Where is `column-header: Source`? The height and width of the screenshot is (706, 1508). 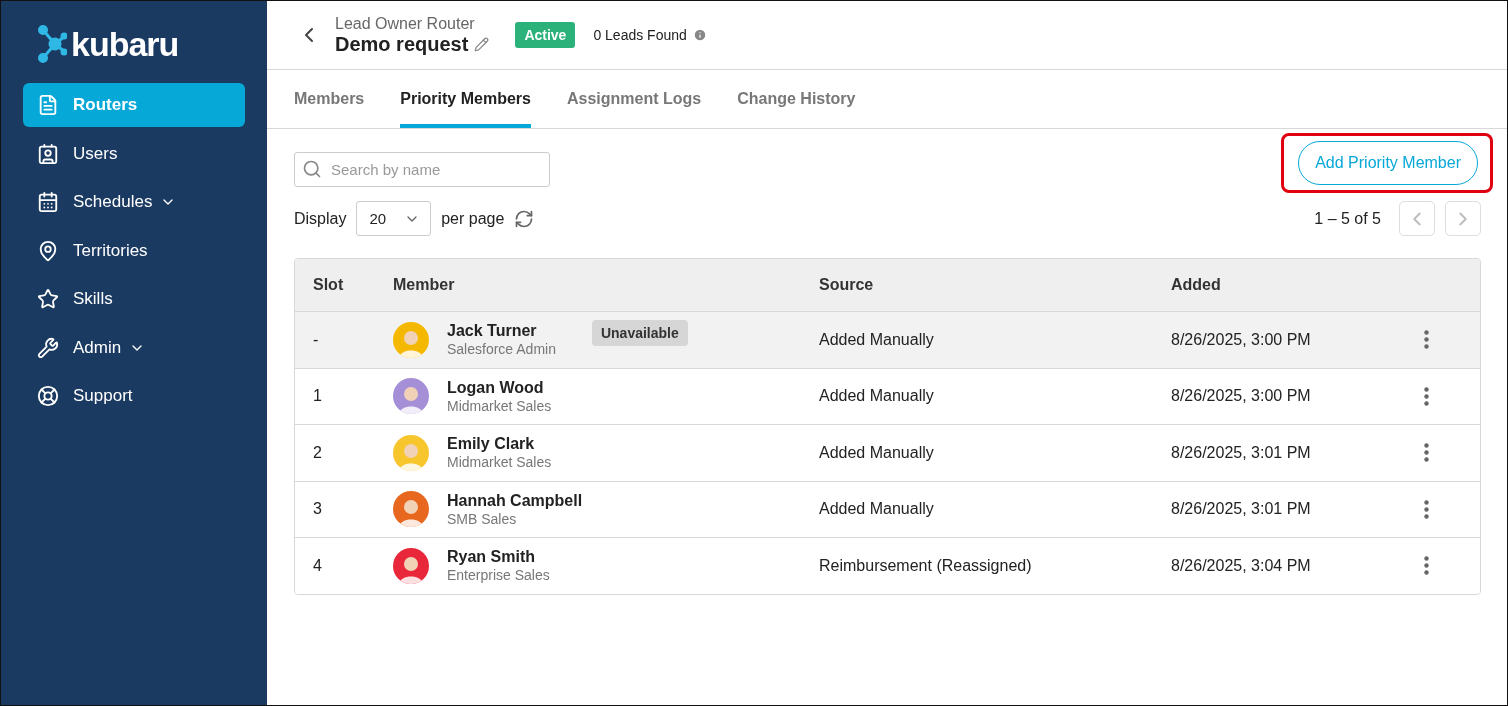
column-header: Source is located at coordinates (847, 285).